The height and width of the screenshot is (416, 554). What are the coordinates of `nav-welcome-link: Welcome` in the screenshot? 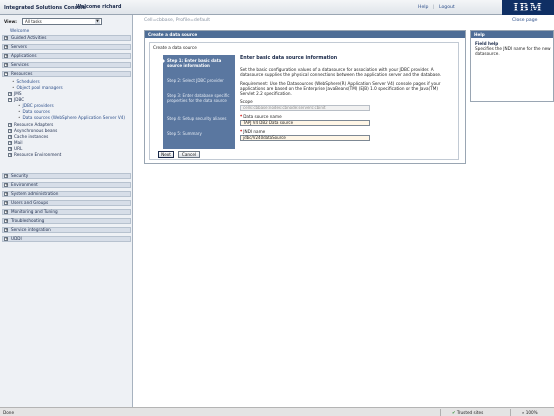 It's located at (19, 30).